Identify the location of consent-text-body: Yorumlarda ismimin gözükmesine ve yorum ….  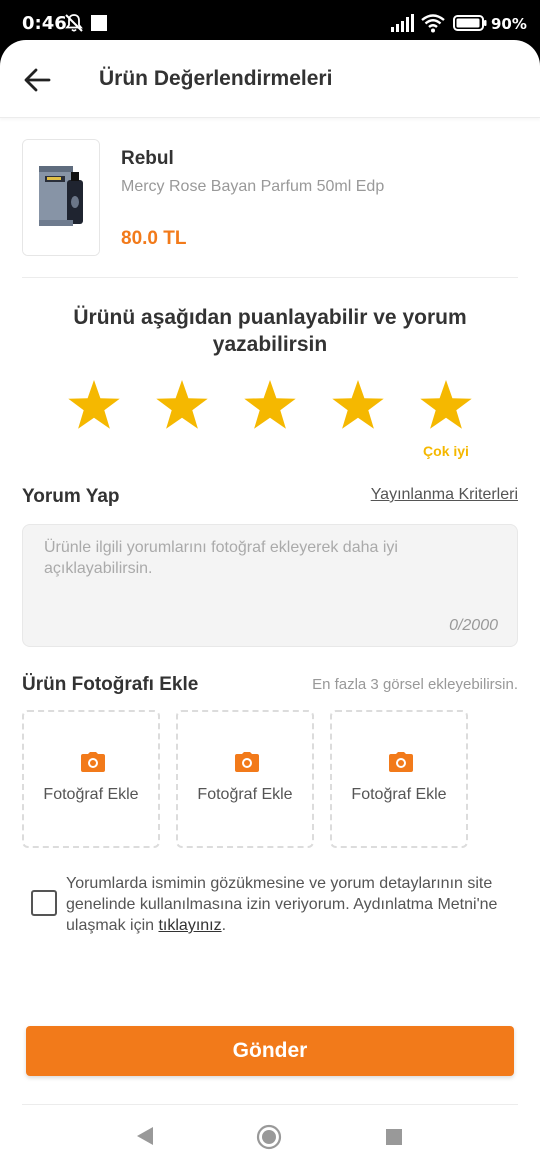
(282, 904).